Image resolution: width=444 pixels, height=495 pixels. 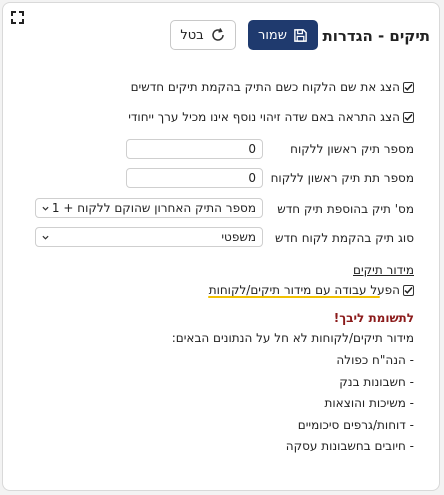 What do you see at coordinates (17, 17) in the screenshot?
I see `expand-icon` at bounding box center [17, 17].